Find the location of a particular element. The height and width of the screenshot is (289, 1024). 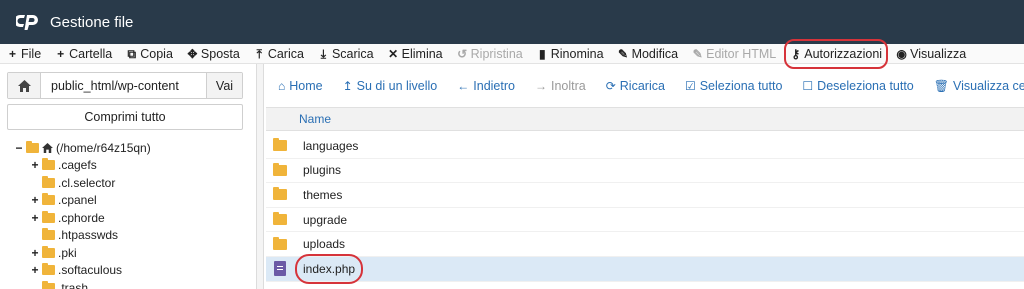

panel-splitter is located at coordinates (260, 176).